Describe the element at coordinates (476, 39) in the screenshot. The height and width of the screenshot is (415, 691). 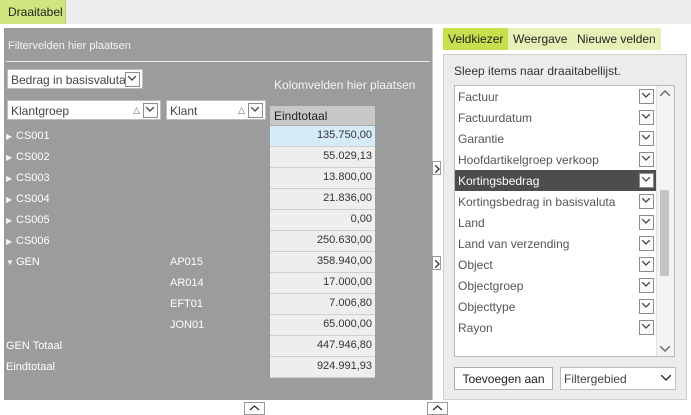
I see `tab-veldkiezer: Veldkiezer` at that location.